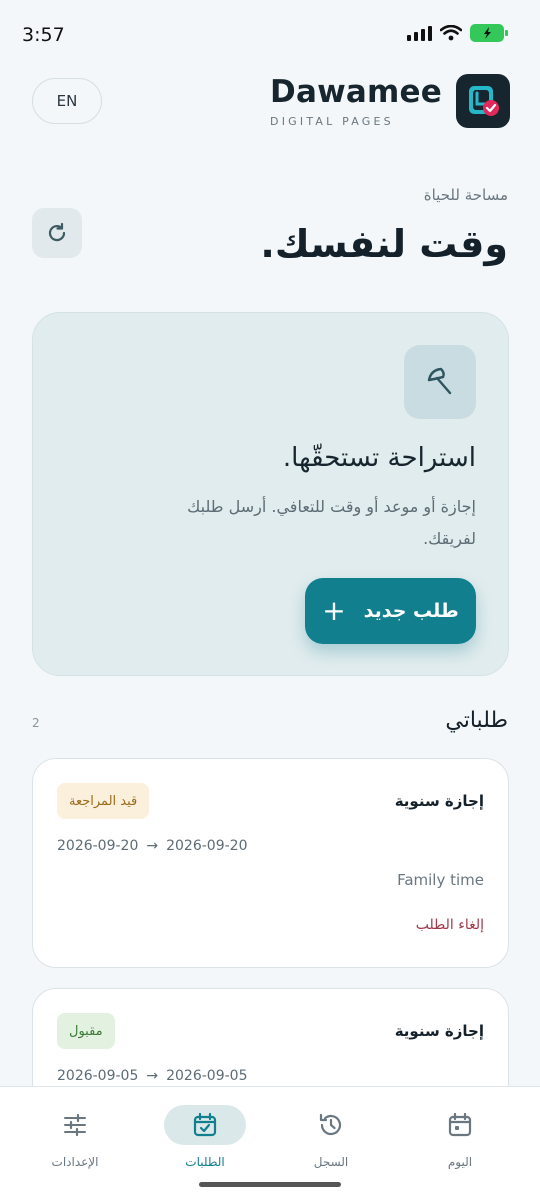 The width and height of the screenshot is (540, 1200). Describe the element at coordinates (75, 1125) in the screenshot. I see `sliders-icon` at that location.